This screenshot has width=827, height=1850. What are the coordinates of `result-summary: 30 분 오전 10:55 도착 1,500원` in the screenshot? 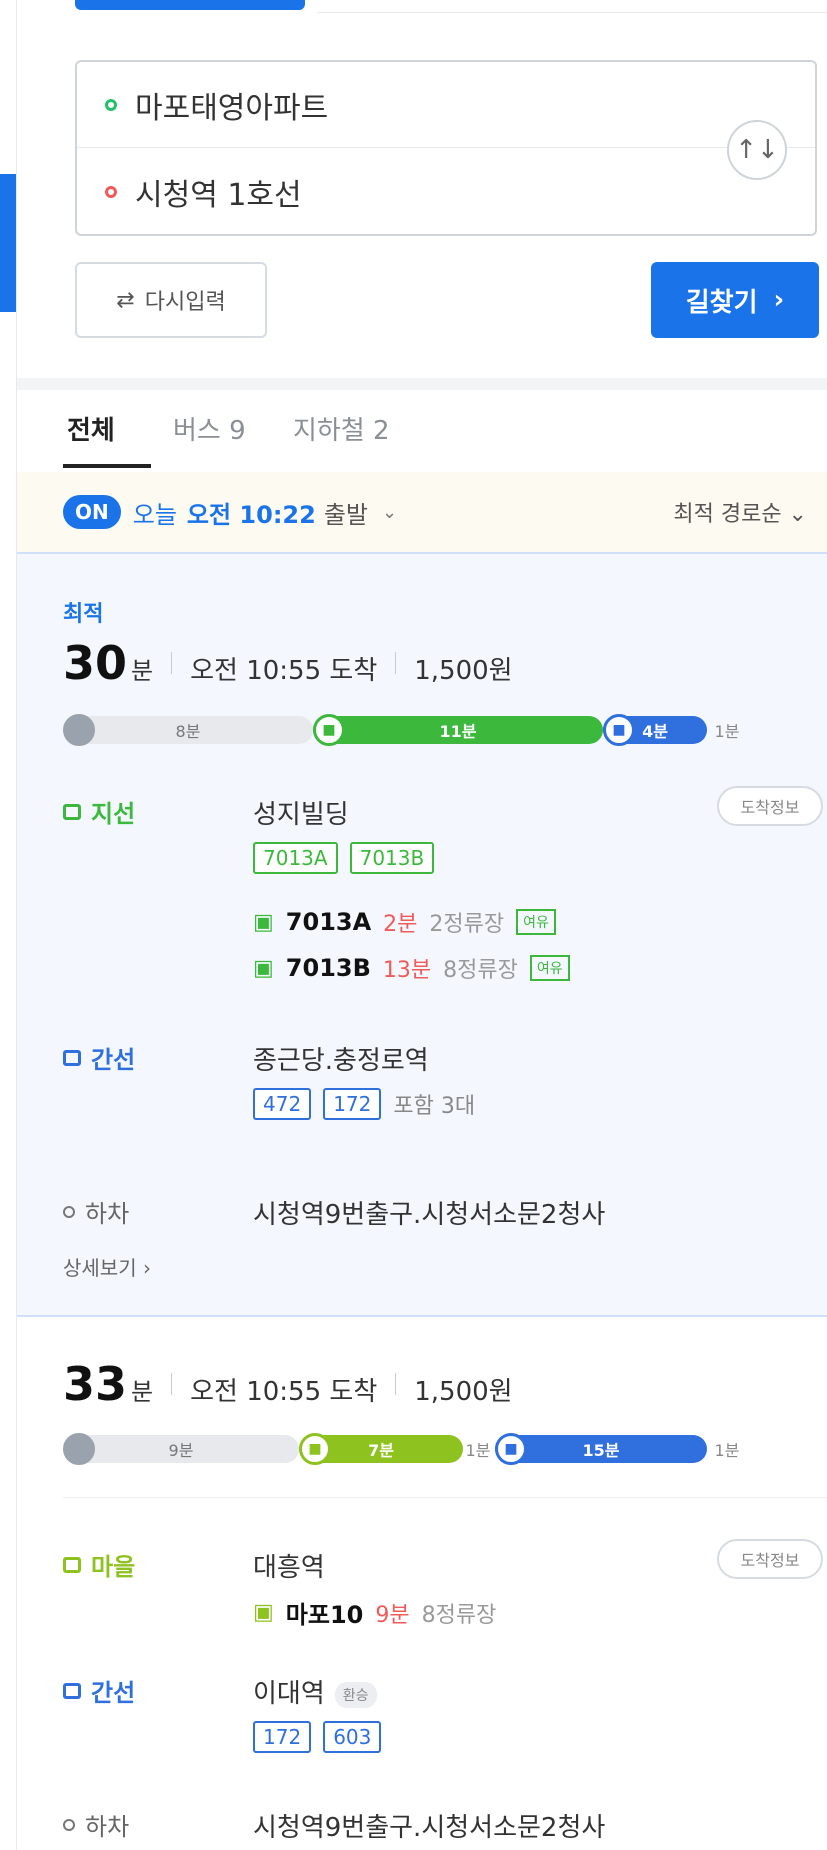 It's located at (288, 663).